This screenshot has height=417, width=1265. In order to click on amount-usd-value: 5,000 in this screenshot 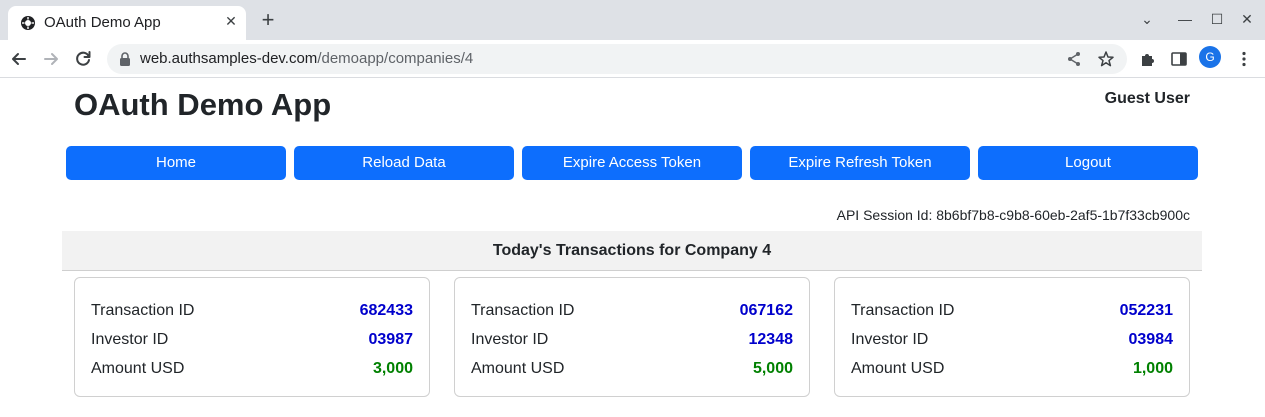, I will do `click(772, 368)`.